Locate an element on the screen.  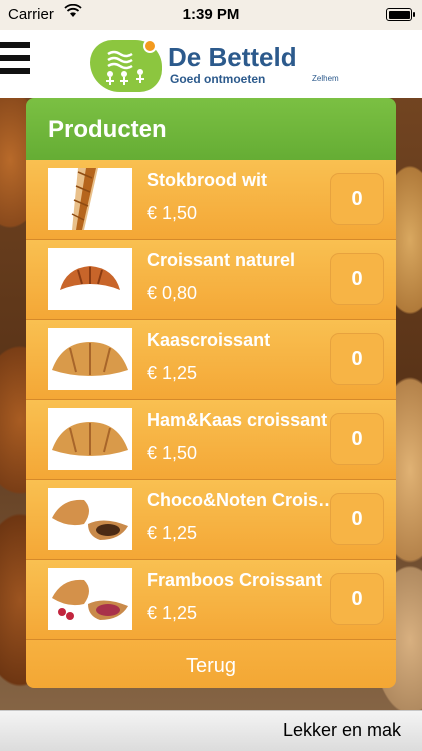
logo-subtitle: Goed ontmoeten is located at coordinates (218, 79).